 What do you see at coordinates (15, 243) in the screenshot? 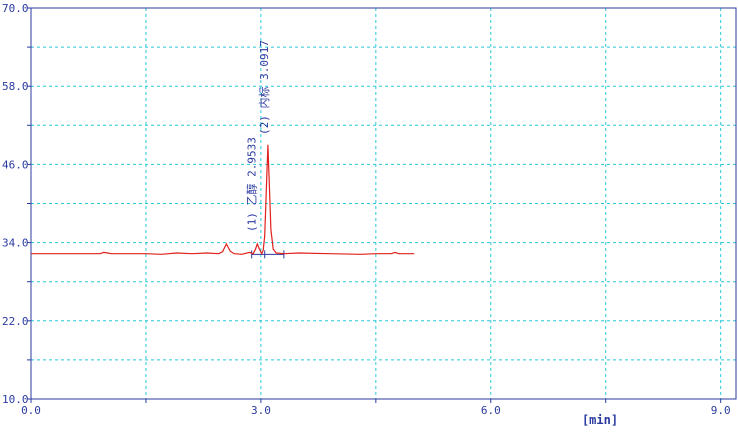
I see `y-tick-label: 34.0` at bounding box center [15, 243].